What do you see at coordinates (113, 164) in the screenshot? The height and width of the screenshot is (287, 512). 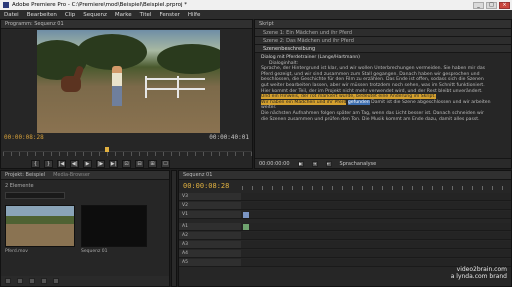 I see `go-to-out-button: ▶|` at bounding box center [113, 164].